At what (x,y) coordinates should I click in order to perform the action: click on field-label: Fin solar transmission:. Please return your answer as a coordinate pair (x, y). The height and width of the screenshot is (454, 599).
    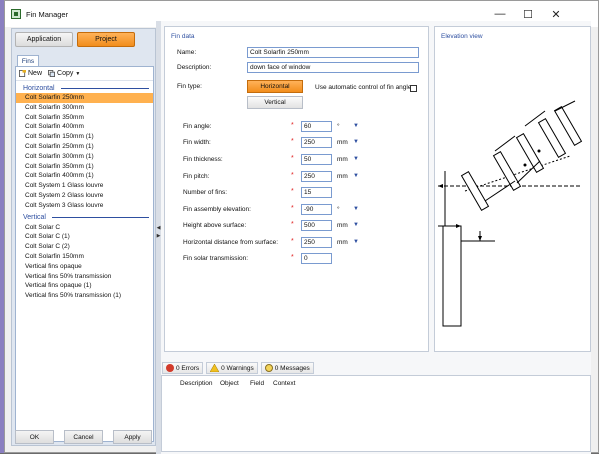
    Looking at the image, I should click on (216, 258).